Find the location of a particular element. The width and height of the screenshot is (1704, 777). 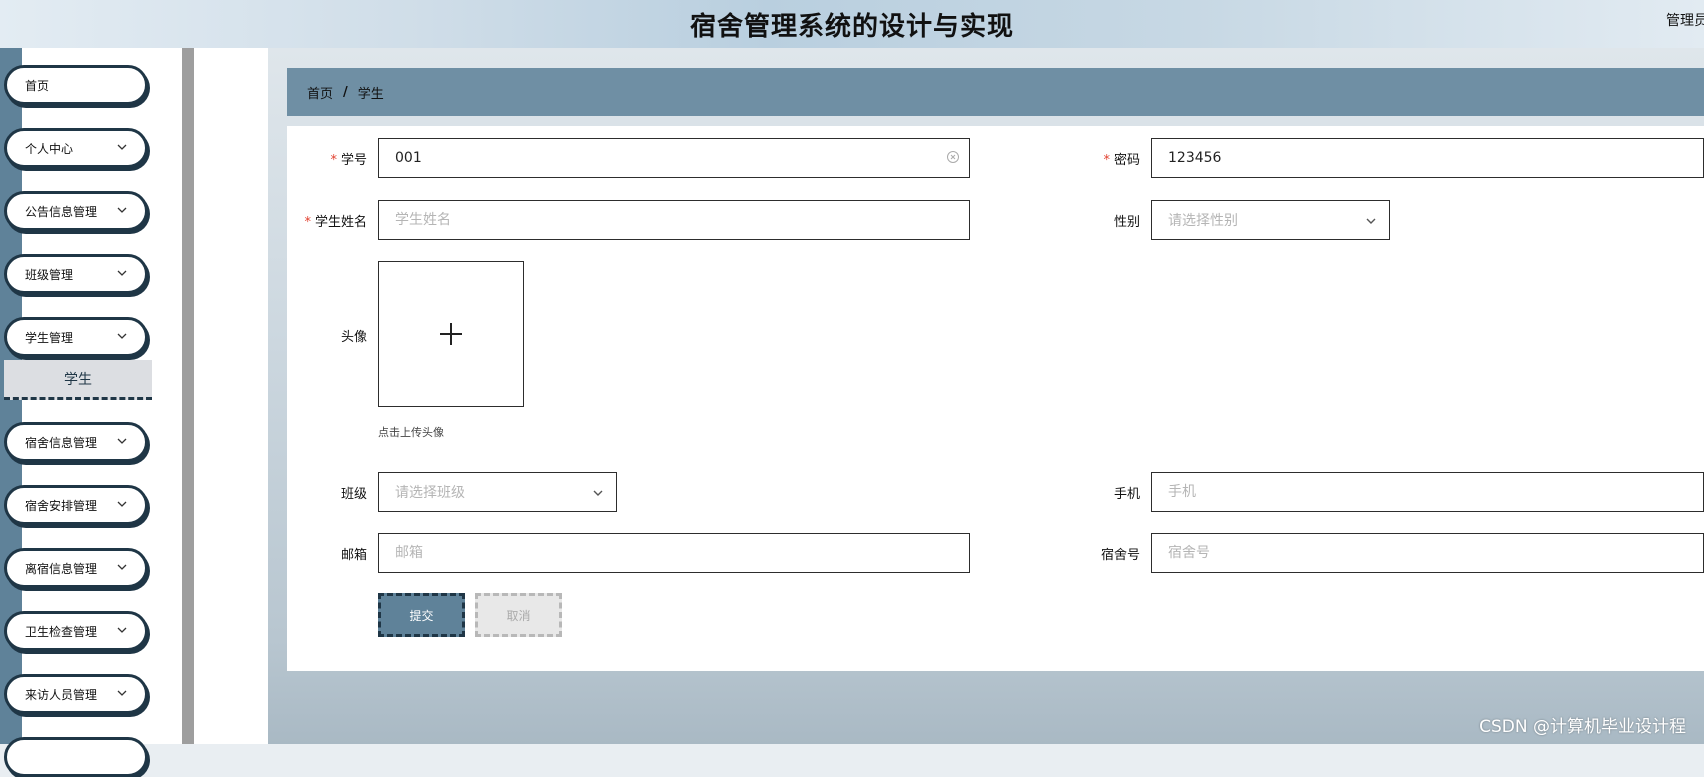

sidebar-item-label: 班级管理 is located at coordinates (49, 274).